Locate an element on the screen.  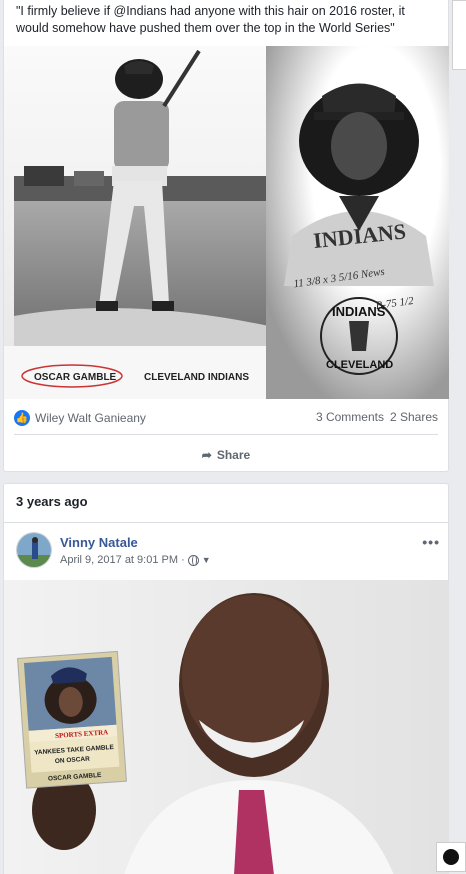
comments-count: 3 Comments is located at coordinates (350, 417).